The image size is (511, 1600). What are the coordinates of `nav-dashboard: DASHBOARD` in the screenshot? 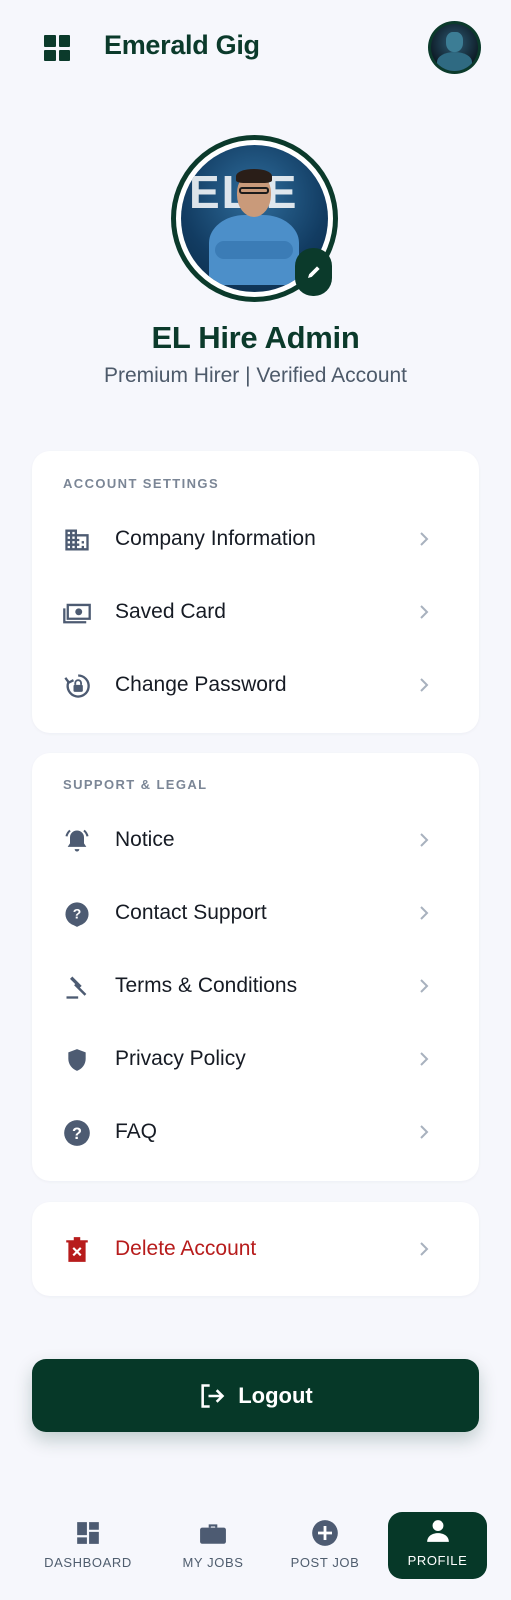 It's located at (88, 1546).